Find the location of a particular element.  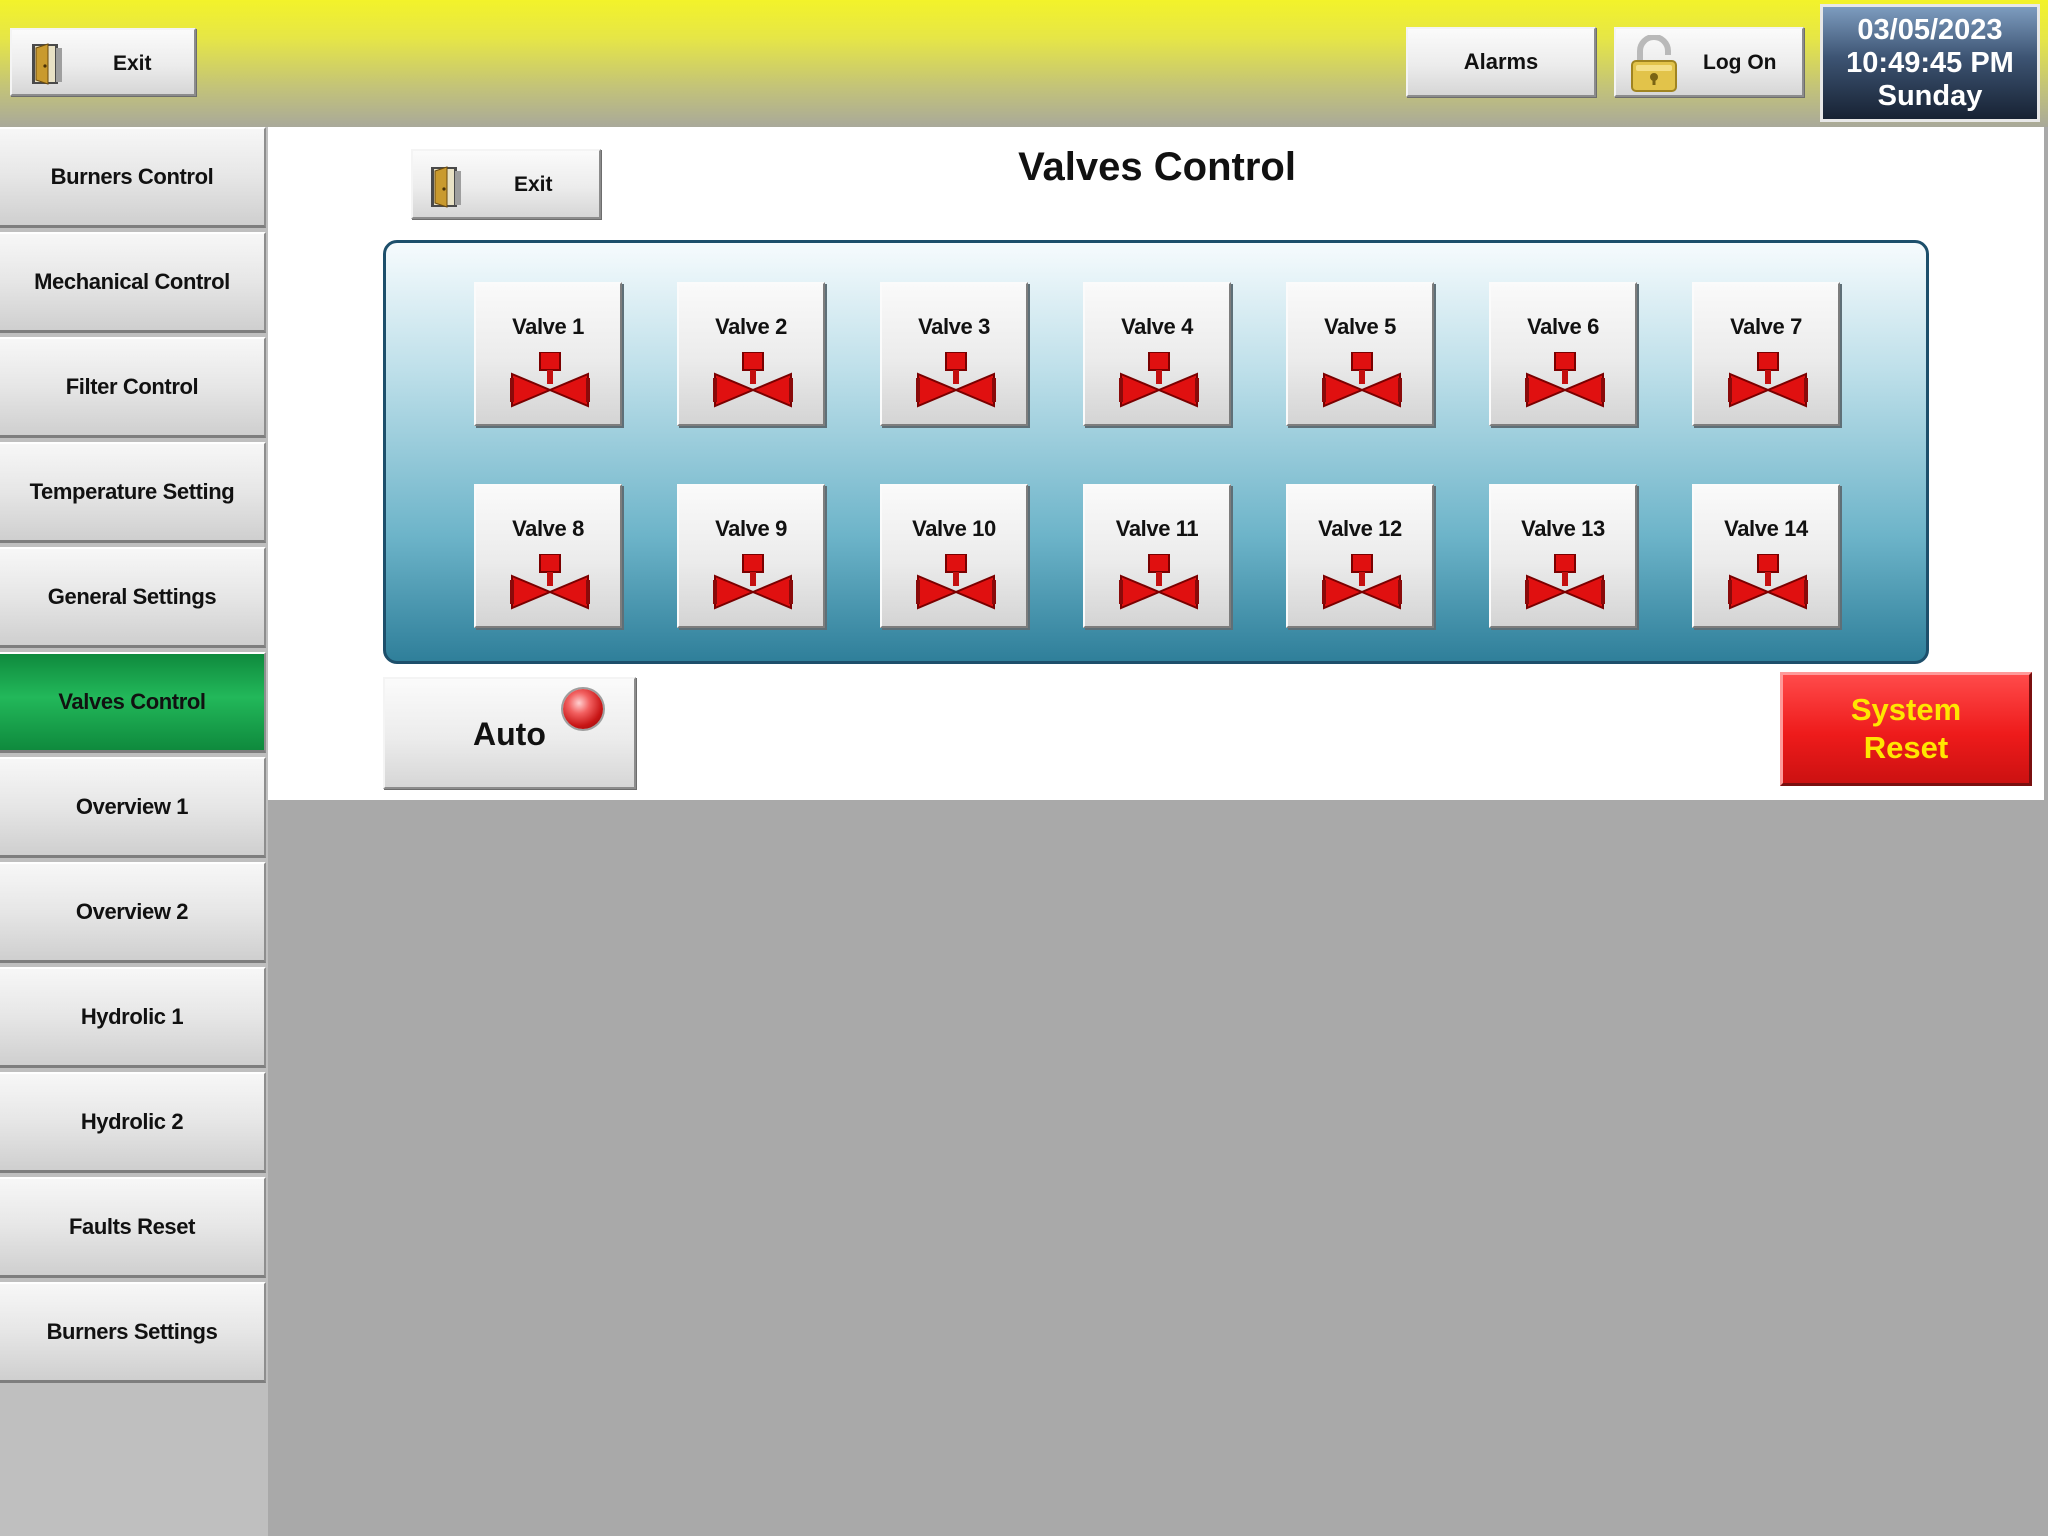

log-on-button: Log On is located at coordinates (1709, 62).